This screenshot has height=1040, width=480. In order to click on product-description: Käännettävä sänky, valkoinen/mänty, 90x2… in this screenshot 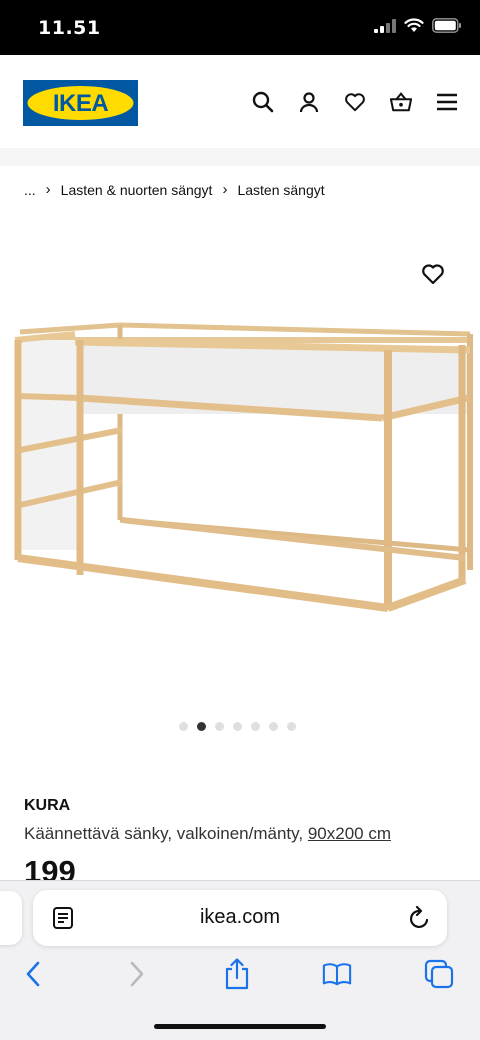, I will do `click(207, 834)`.